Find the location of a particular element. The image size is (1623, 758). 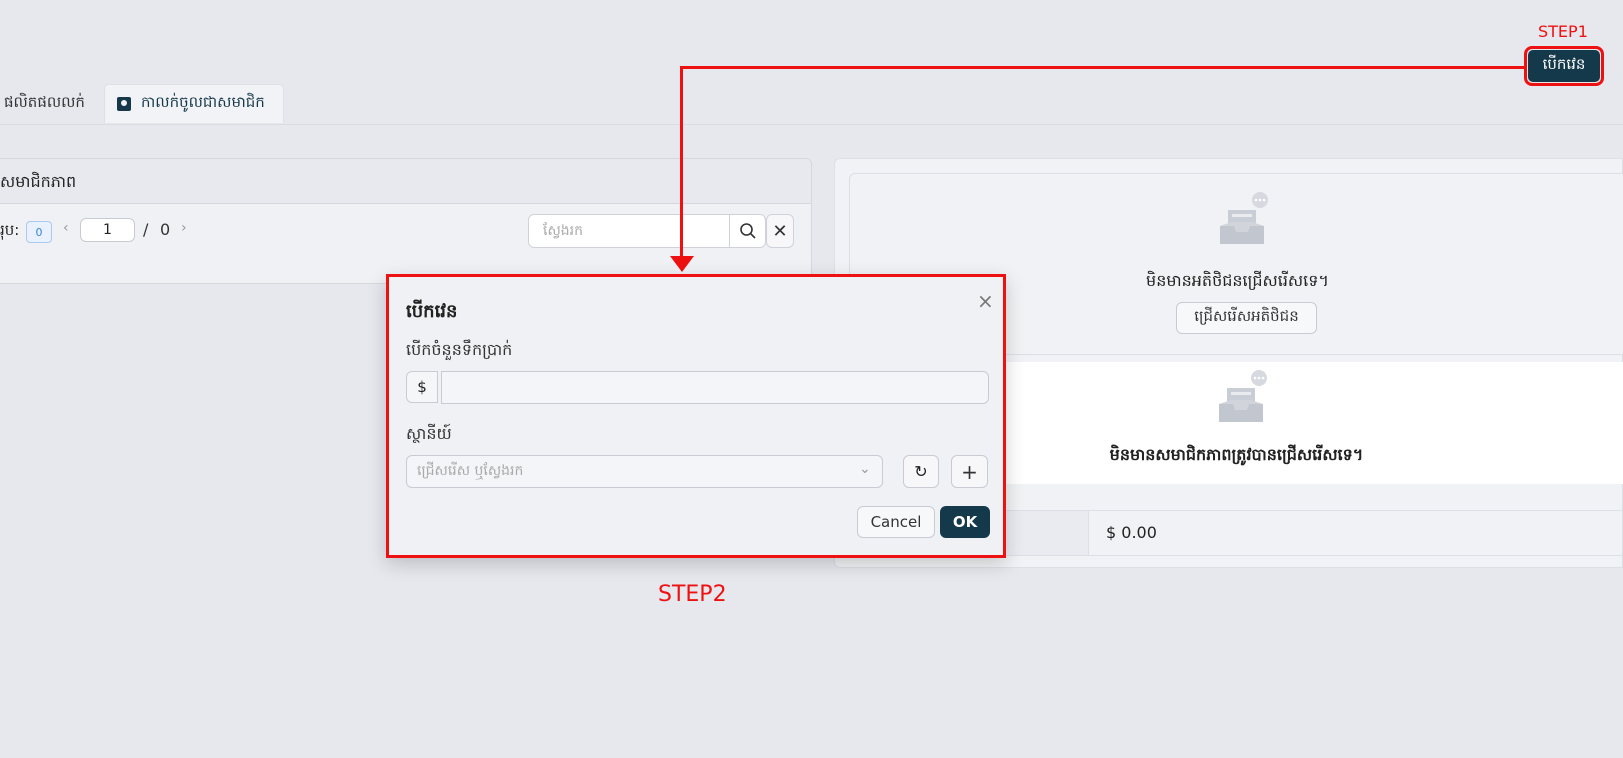

membership-panel-header: សមាជិកភាព is located at coordinates (405, 181).